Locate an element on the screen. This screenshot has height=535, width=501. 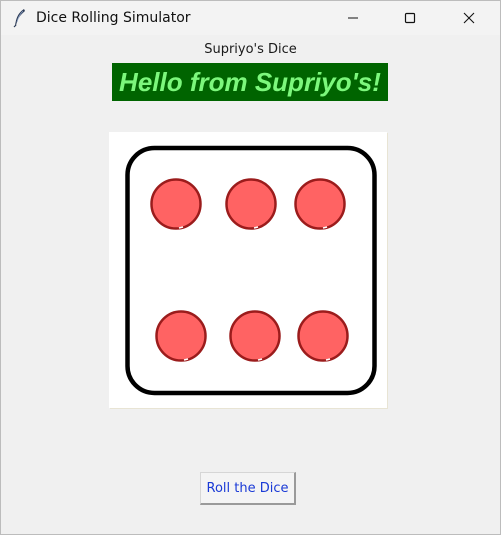
greeting-banner: Hello from Supriyo's! is located at coordinates (250, 82).